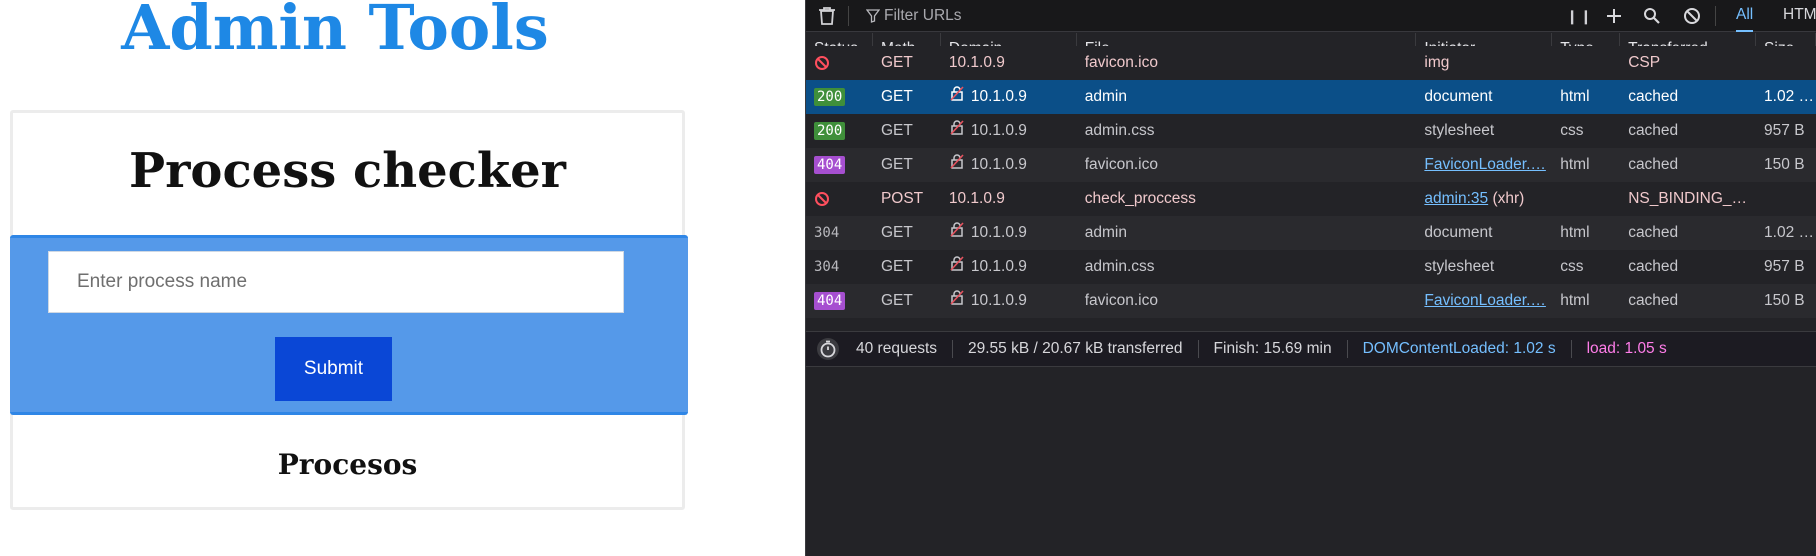 This screenshot has width=1816, height=556. What do you see at coordinates (1614, 16) in the screenshot?
I see `plus-icon` at bounding box center [1614, 16].